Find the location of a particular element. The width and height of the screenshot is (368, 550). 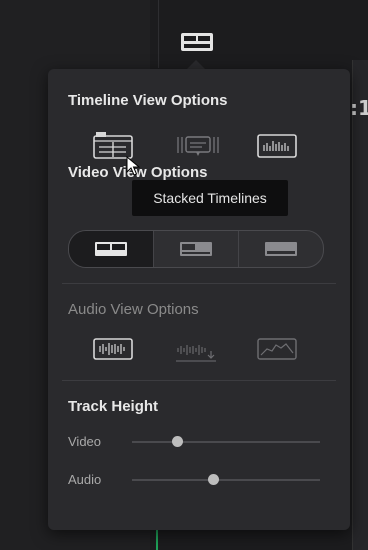

video-view-segmented-control is located at coordinates (196, 249).